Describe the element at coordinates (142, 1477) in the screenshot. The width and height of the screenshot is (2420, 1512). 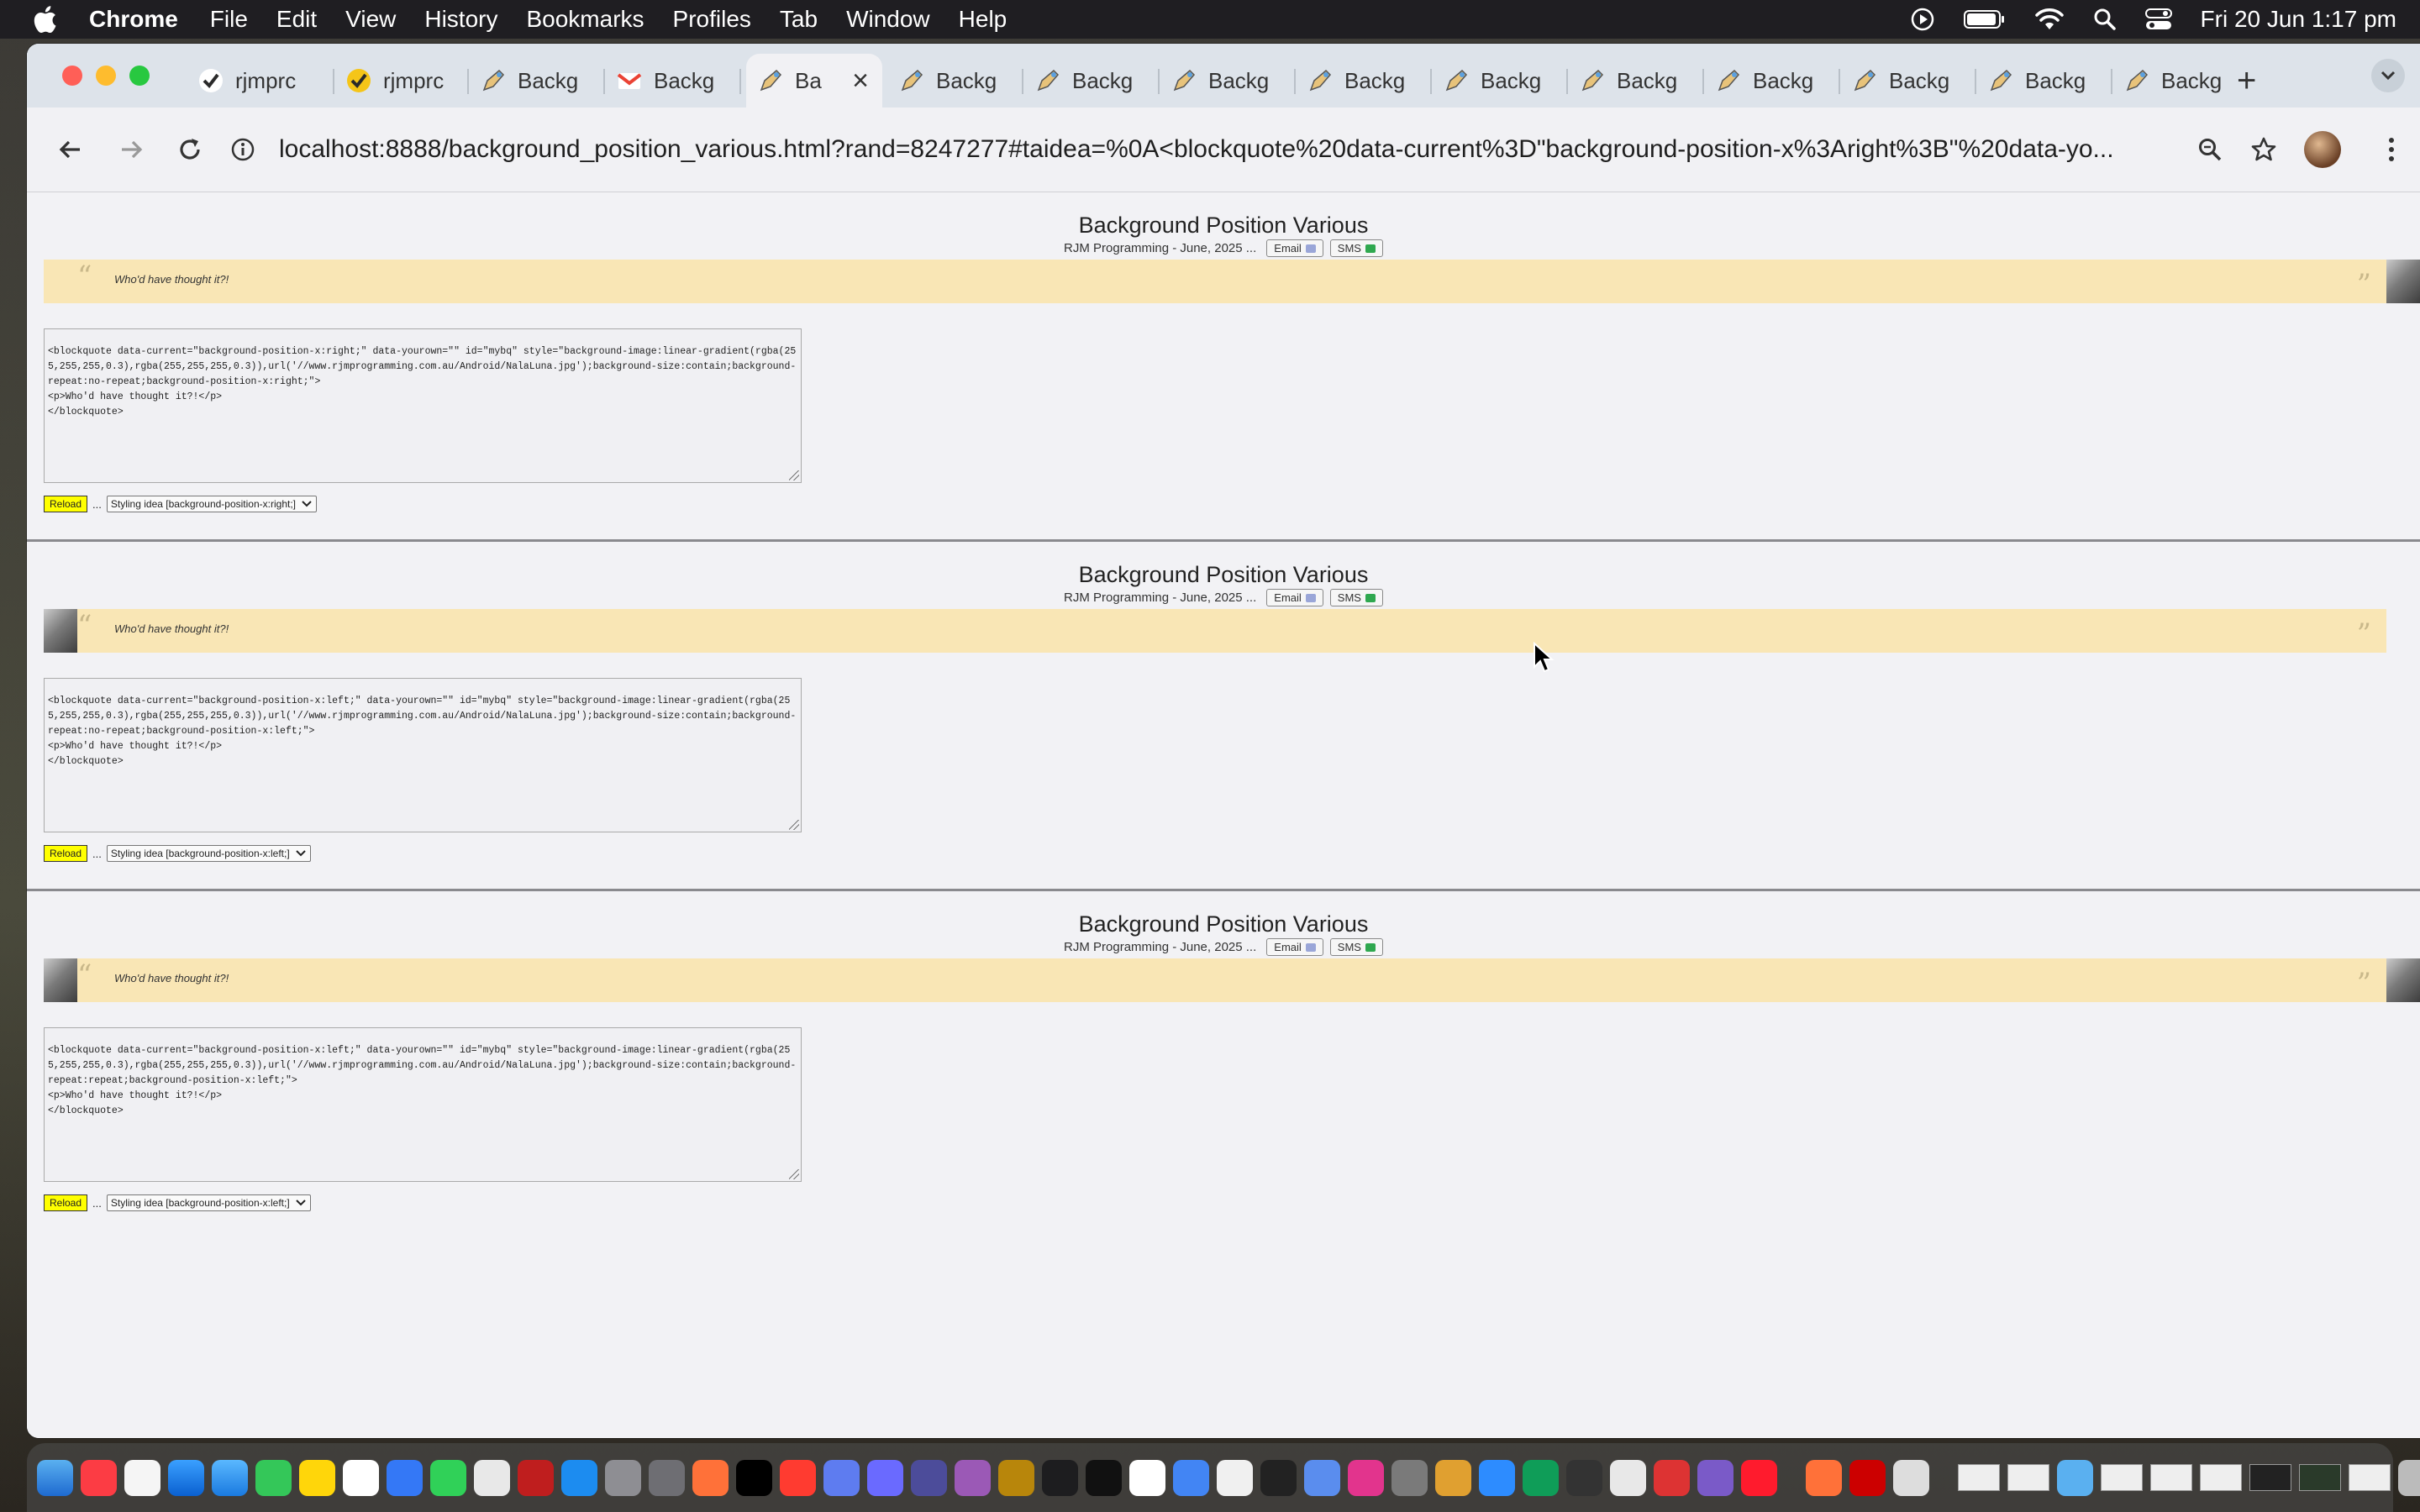
I see `reminders-icon` at that location.